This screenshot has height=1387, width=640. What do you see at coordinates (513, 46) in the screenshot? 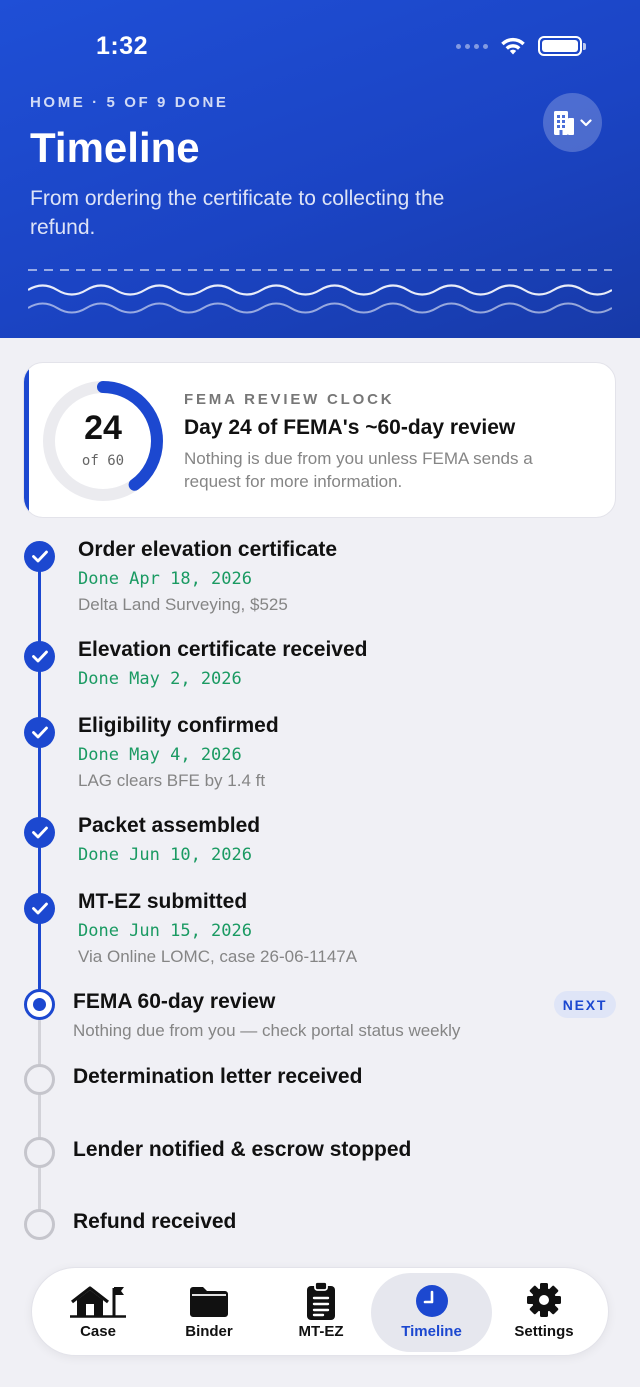
I see `wifi-icon` at bounding box center [513, 46].